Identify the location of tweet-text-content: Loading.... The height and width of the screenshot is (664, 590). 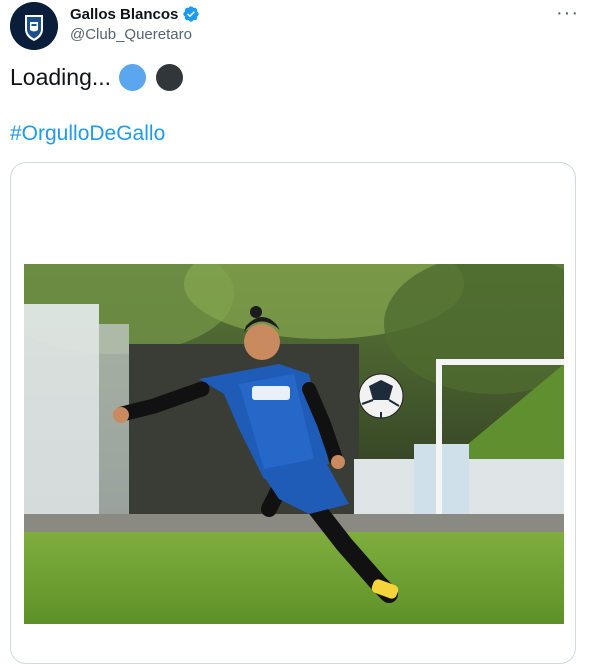
(61, 77).